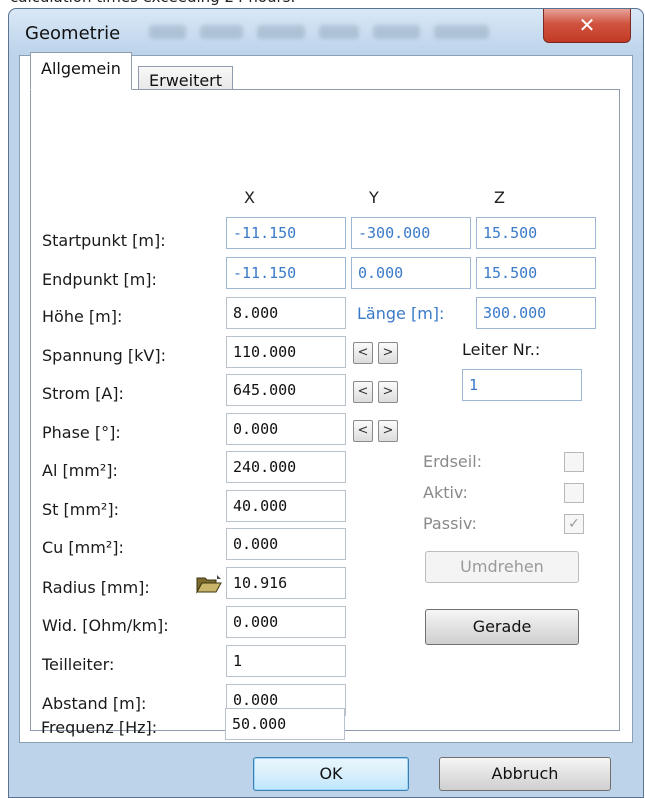  Describe the element at coordinates (587, 26) in the screenshot. I see `close-button: ✕` at that location.